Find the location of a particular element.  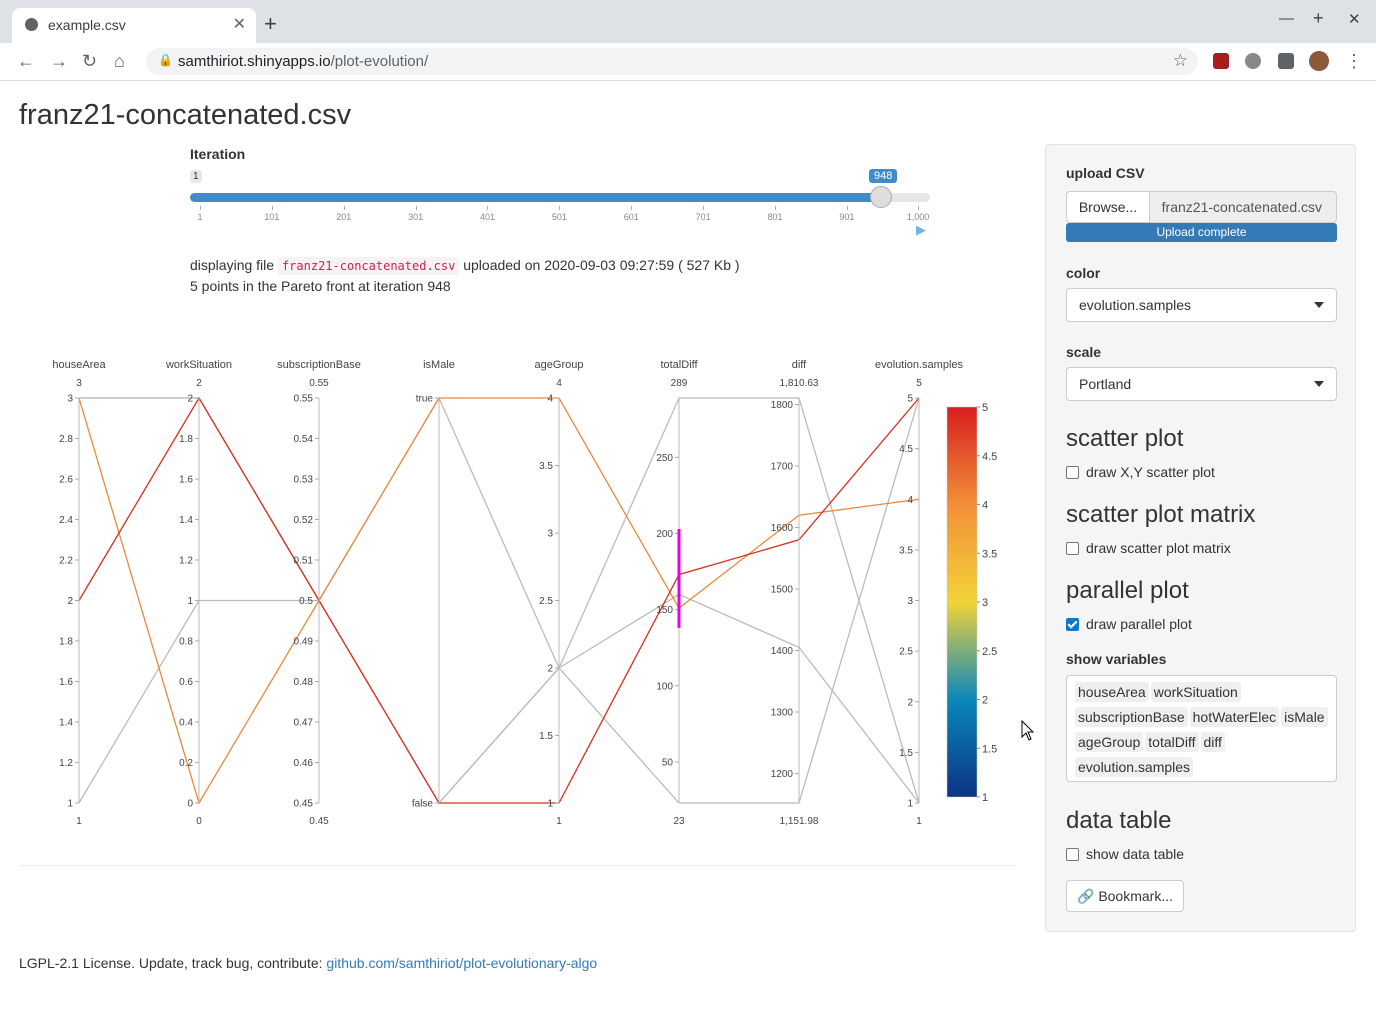

slider-fill is located at coordinates (535, 197).